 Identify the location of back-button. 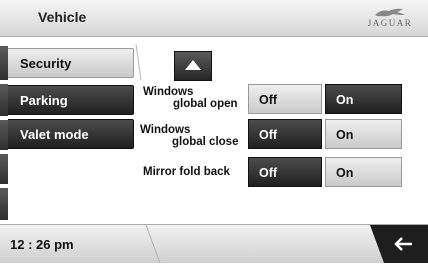
(399, 244).